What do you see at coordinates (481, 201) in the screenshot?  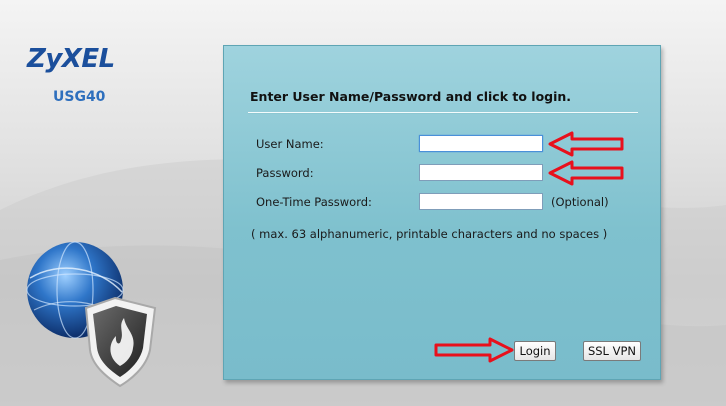 I see `otp-input` at bounding box center [481, 201].